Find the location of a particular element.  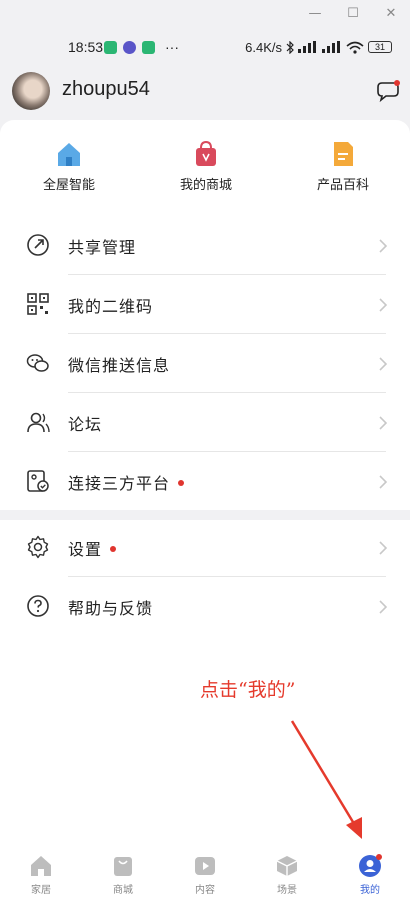

menu-label: 连接三方平台 is located at coordinates (126, 482).